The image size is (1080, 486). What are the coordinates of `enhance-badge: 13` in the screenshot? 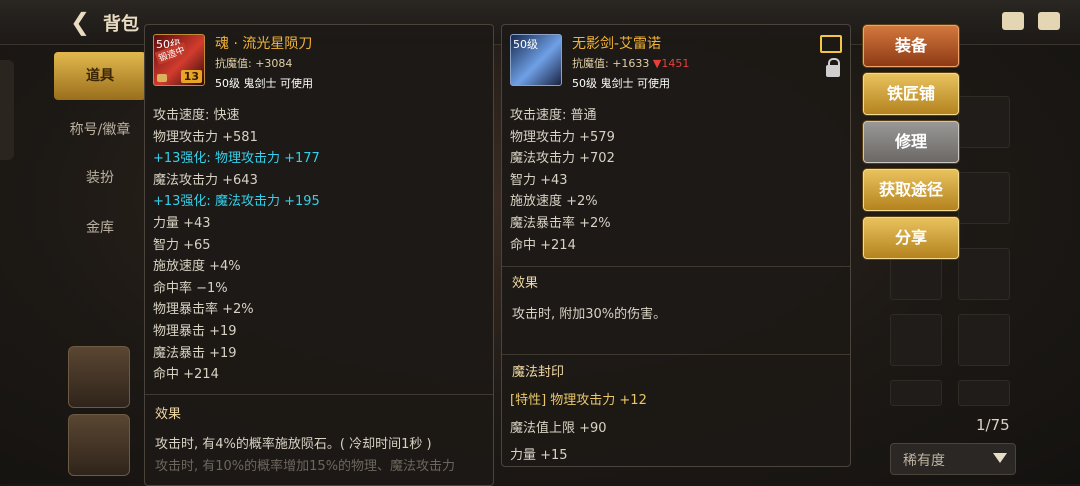 It's located at (191, 76).